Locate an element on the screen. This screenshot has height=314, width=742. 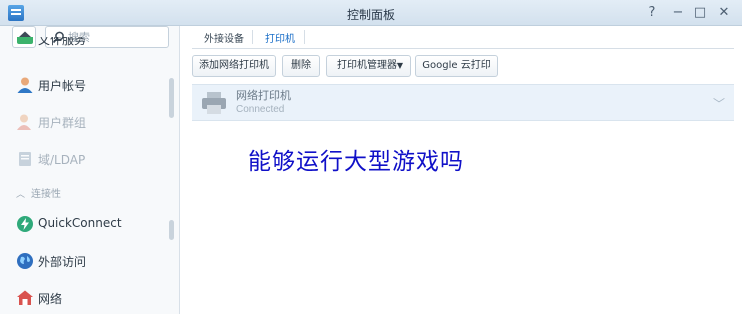
user-icon is located at coordinates (25, 85).